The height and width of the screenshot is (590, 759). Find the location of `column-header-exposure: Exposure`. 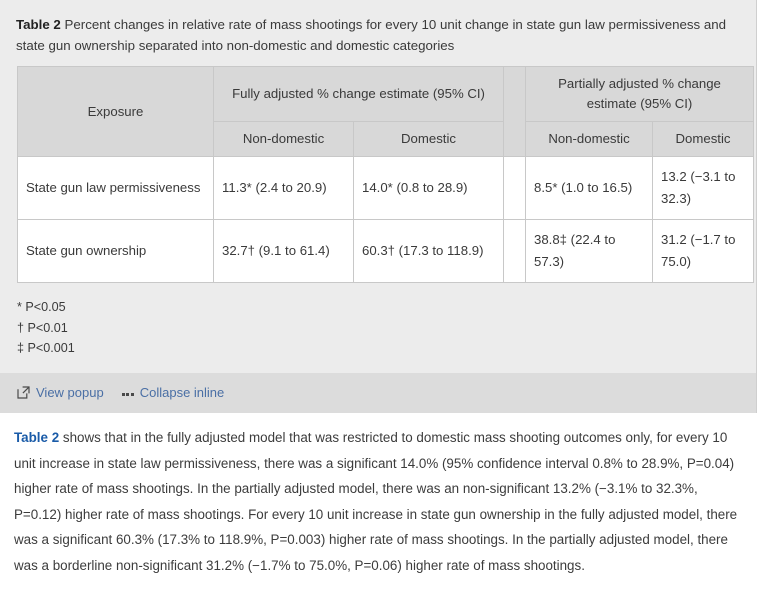

column-header-exposure: Exposure is located at coordinates (115, 111).